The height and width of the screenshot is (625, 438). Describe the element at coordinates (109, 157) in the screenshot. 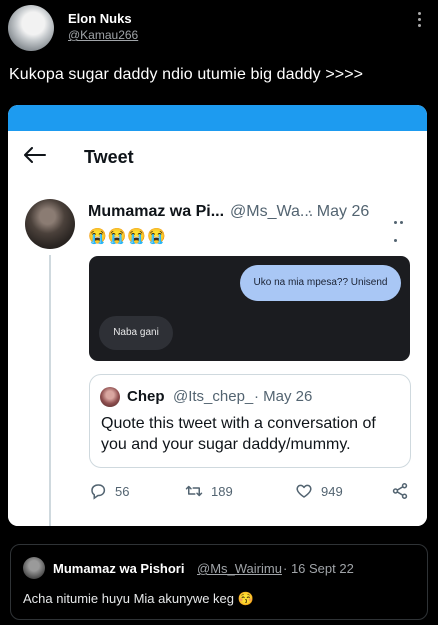

I see `screenshot-header-title: Tweet` at that location.